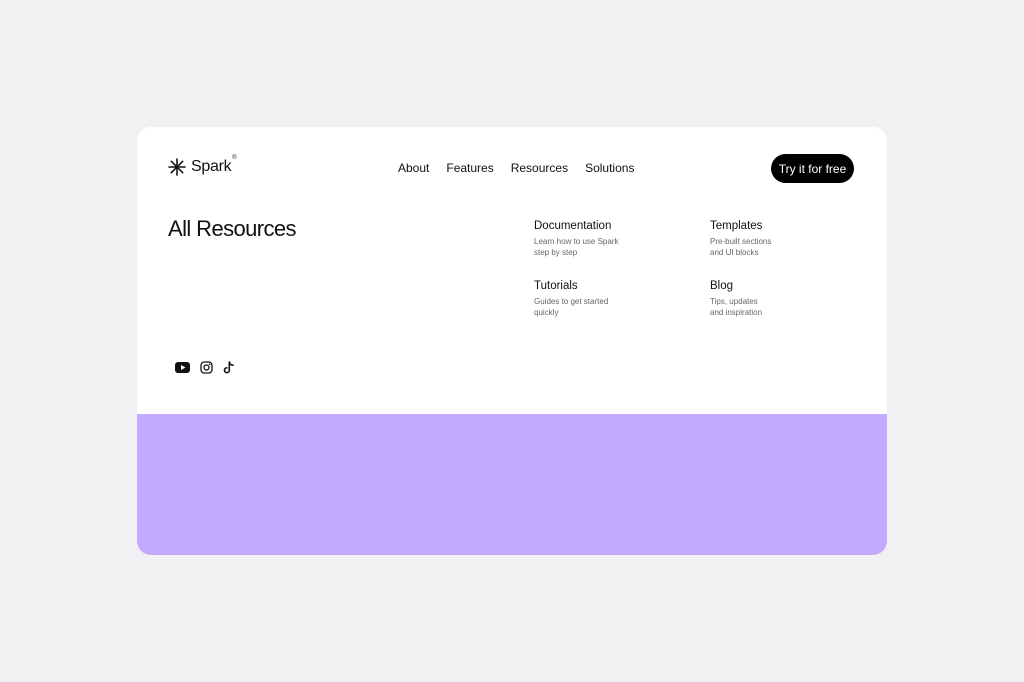  I want to click on social-links, so click(205, 367).